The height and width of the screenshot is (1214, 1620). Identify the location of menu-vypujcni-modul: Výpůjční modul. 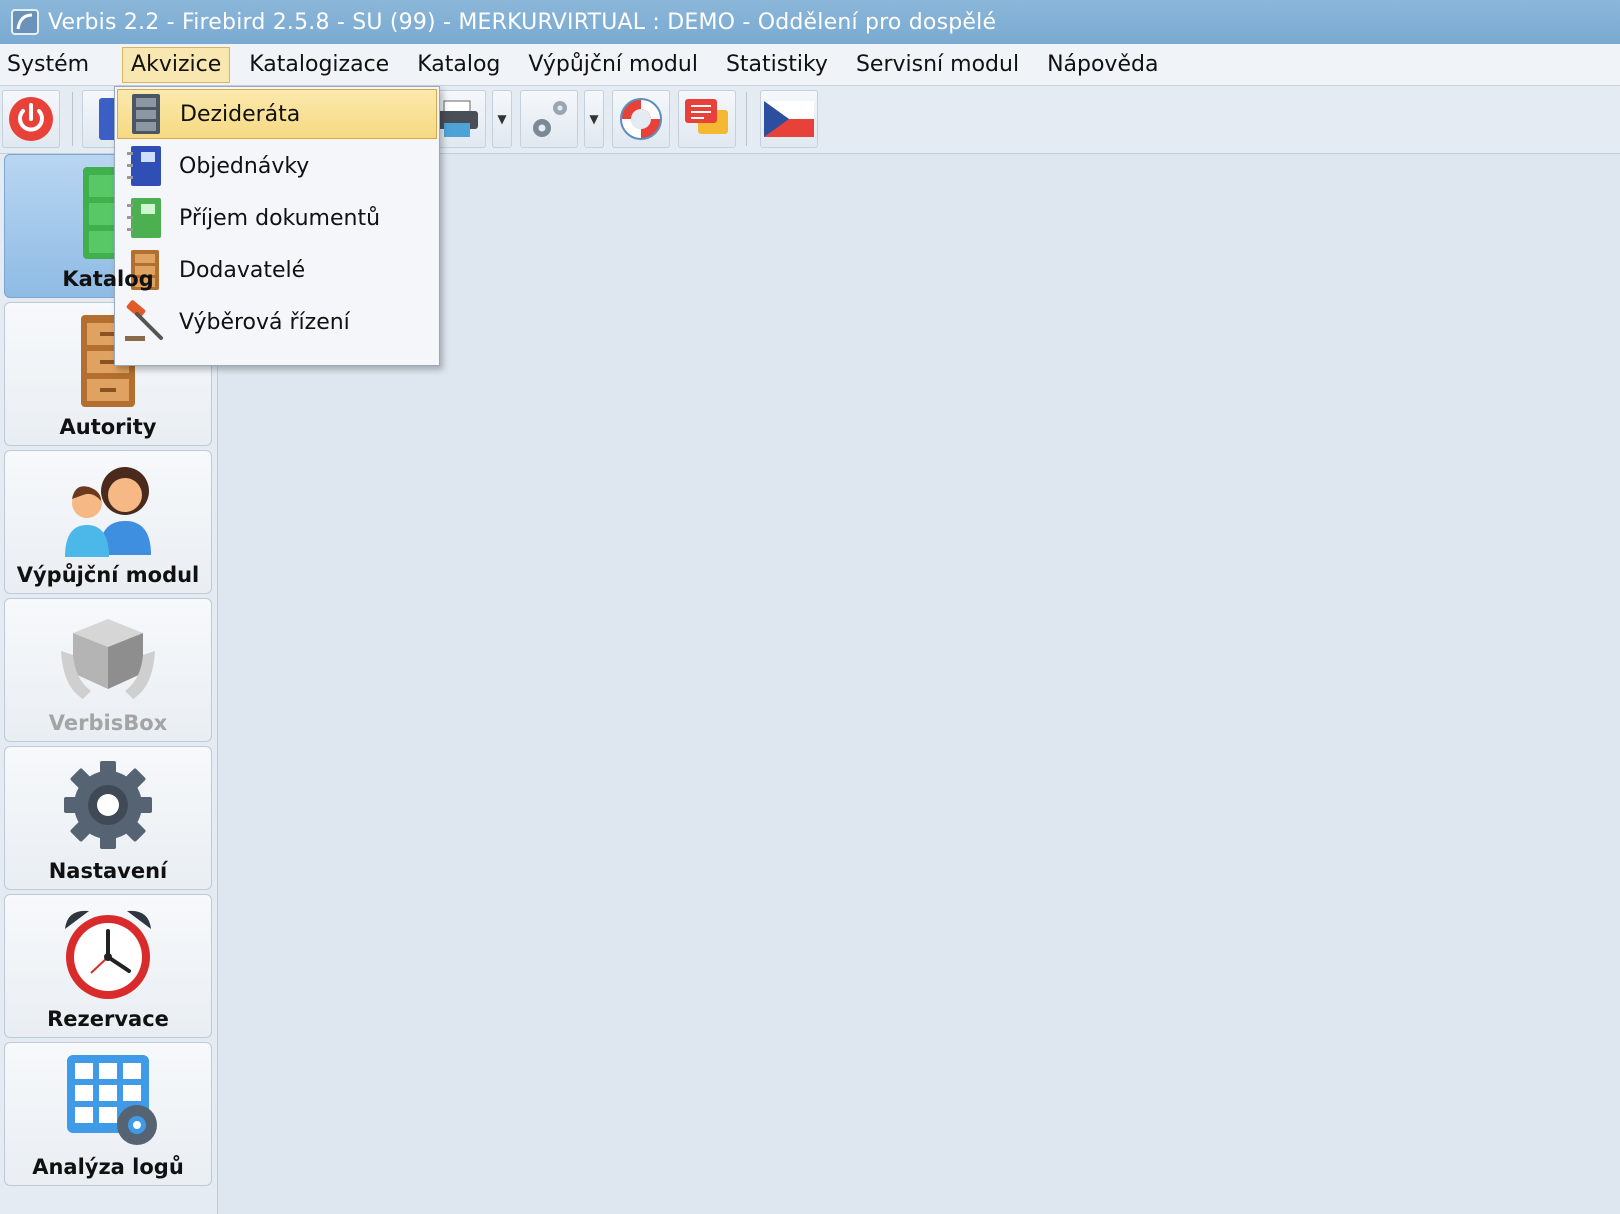
(613, 65).